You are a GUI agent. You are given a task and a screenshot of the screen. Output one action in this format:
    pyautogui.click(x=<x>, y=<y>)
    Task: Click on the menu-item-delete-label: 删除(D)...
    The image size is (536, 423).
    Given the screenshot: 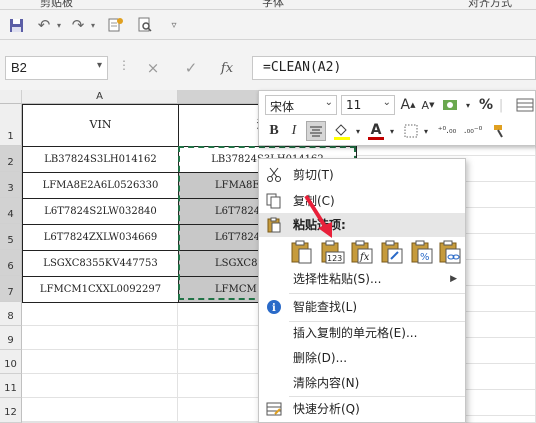 What is the action you would take?
    pyautogui.click(x=320, y=358)
    